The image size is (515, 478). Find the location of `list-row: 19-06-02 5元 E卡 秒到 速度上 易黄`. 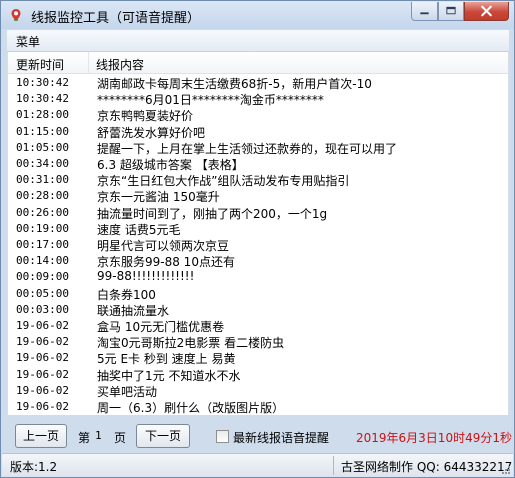

list-row: 19-06-02 5元 E卡 秒到 速度上 易黄 is located at coordinates (258, 357).